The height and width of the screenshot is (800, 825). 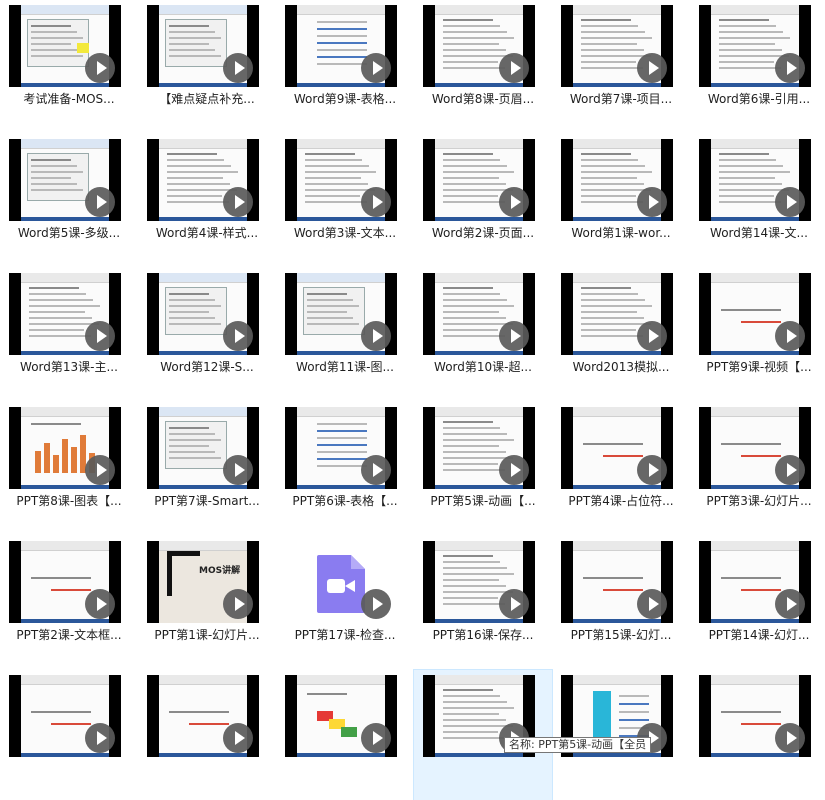 What do you see at coordinates (83, 48) in the screenshot?
I see `highlight-note` at bounding box center [83, 48].